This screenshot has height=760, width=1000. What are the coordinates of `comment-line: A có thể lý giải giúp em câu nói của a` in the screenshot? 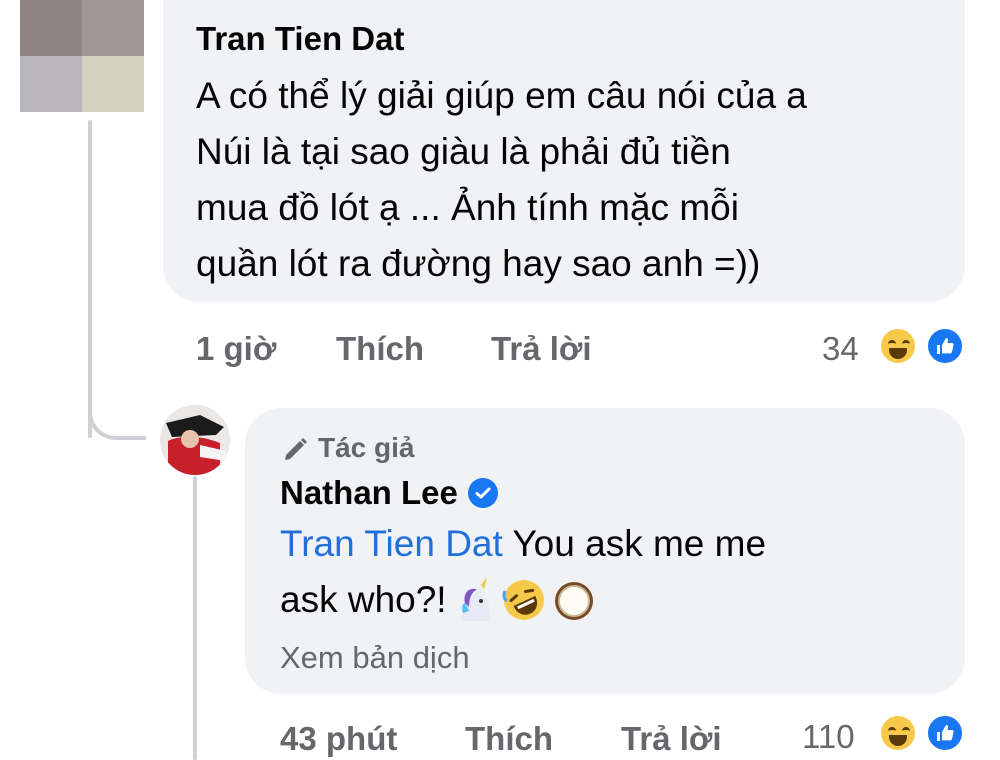 It's located at (501, 95).